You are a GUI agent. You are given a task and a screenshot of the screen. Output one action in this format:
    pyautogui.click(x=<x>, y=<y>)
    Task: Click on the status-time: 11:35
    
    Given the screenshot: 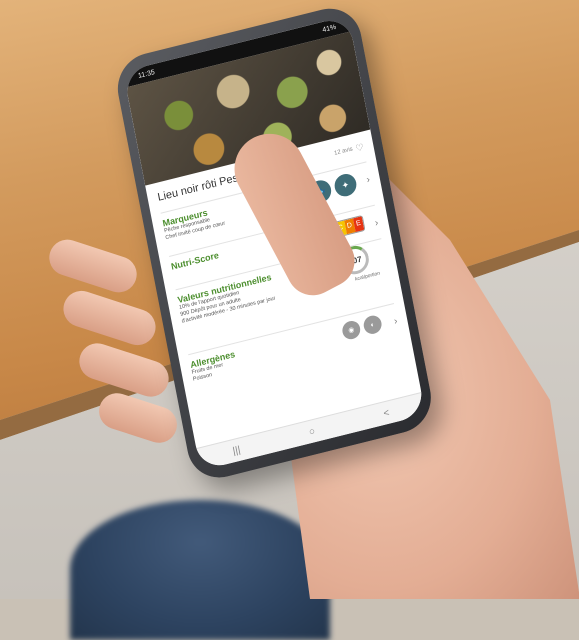 What is the action you would take?
    pyautogui.click(x=146, y=74)
    